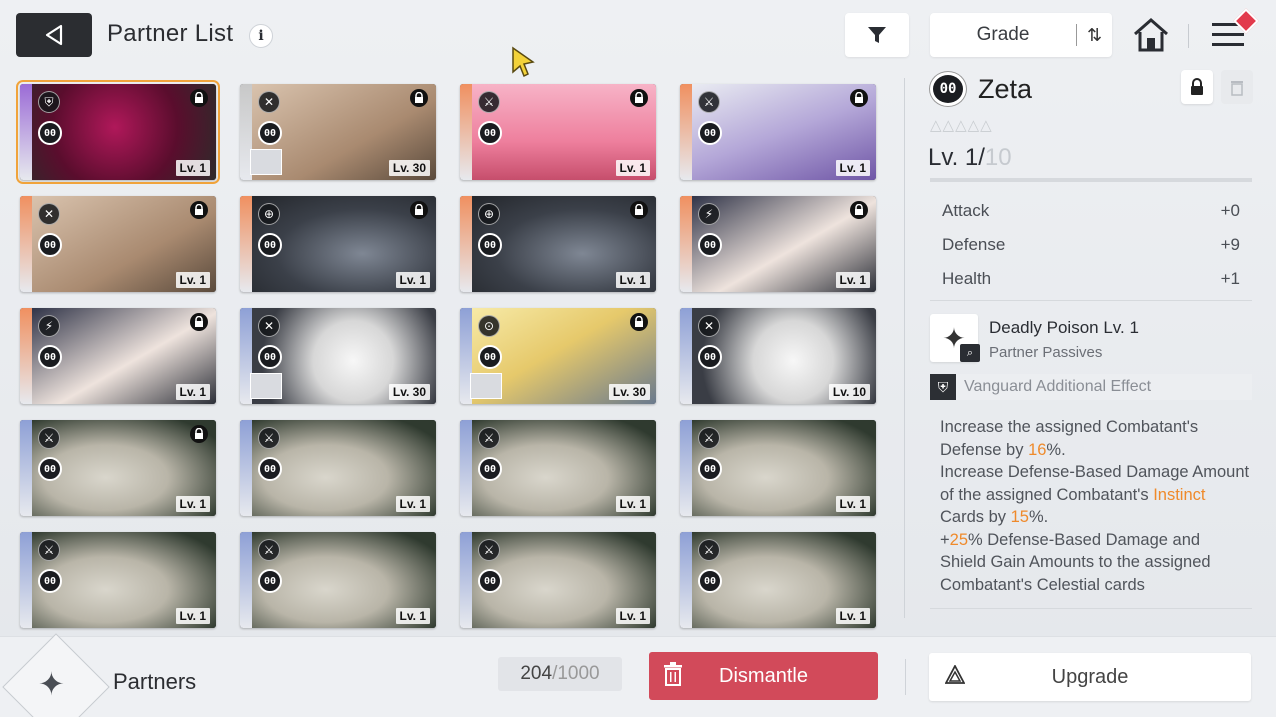  I want to click on desc-text: %., so click(1056, 449).